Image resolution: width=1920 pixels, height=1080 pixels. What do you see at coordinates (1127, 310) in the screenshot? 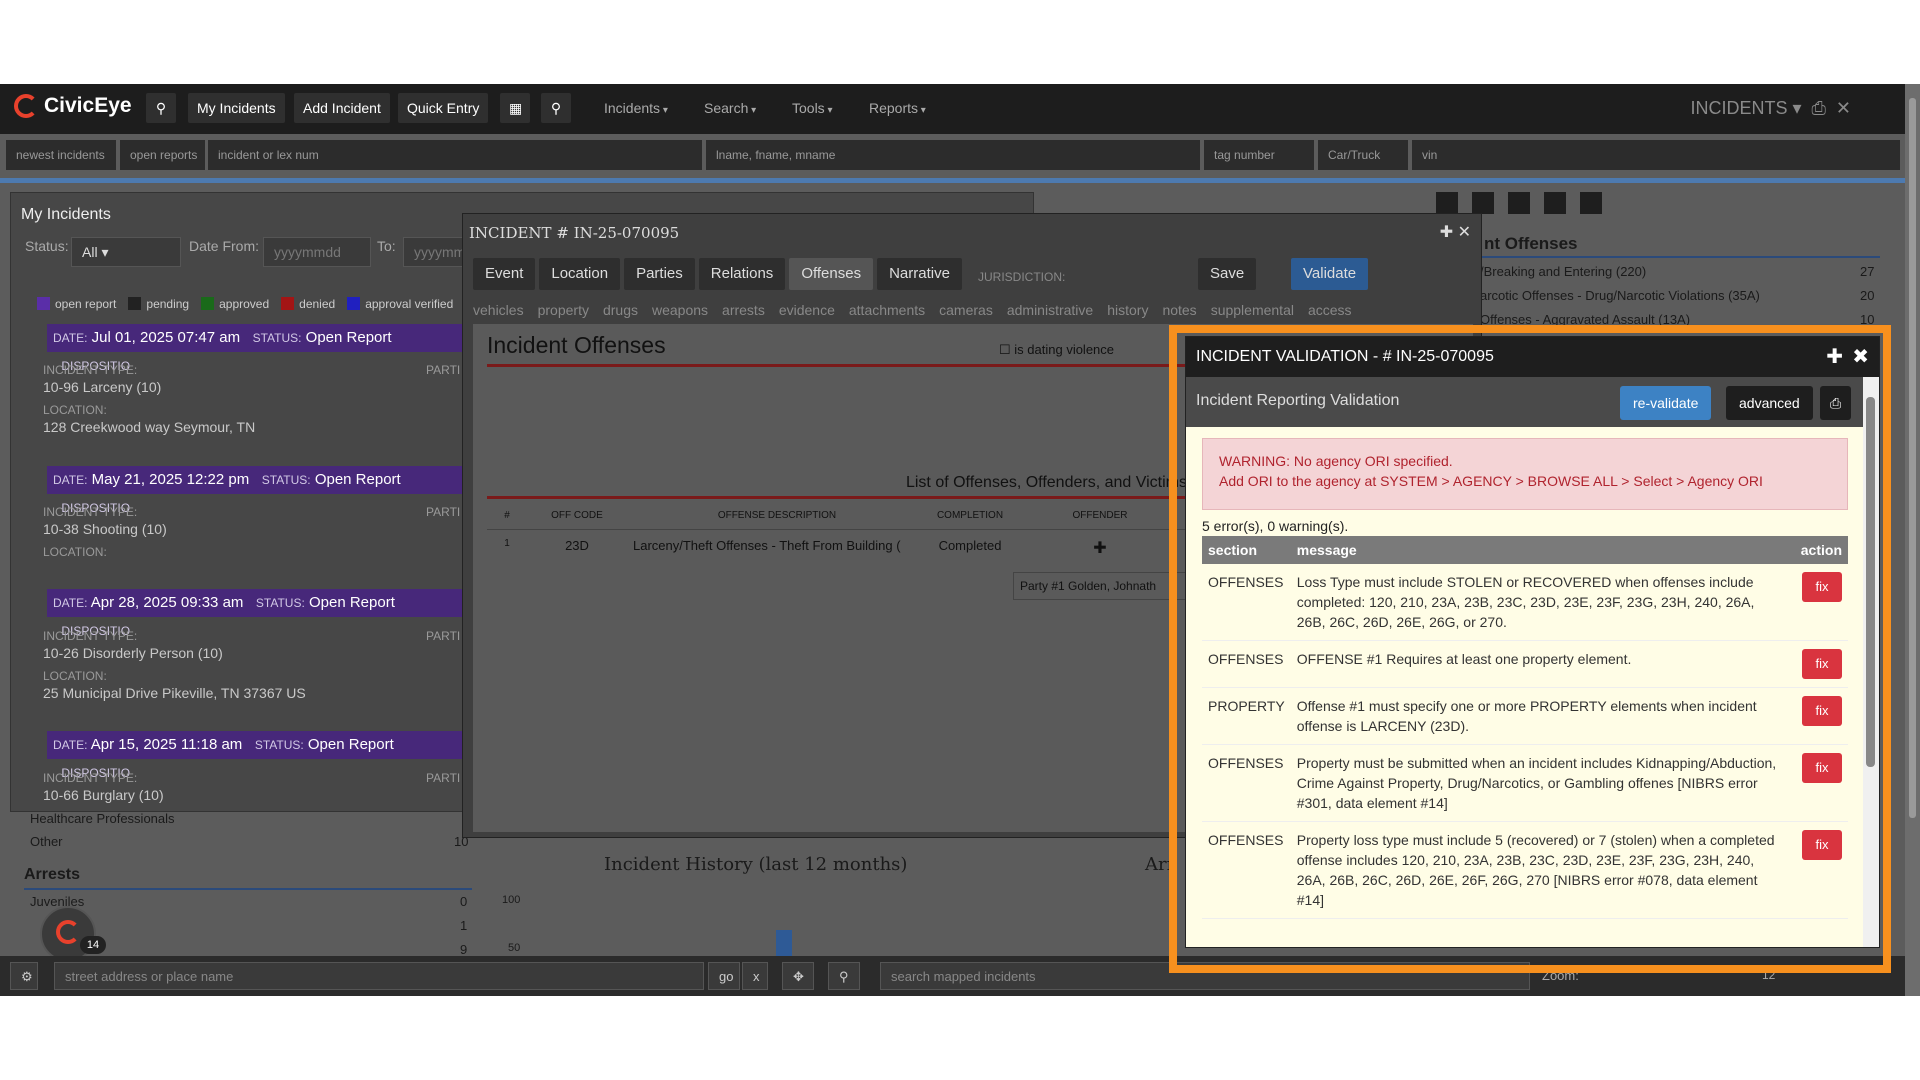
I see `subtab: history` at bounding box center [1127, 310].